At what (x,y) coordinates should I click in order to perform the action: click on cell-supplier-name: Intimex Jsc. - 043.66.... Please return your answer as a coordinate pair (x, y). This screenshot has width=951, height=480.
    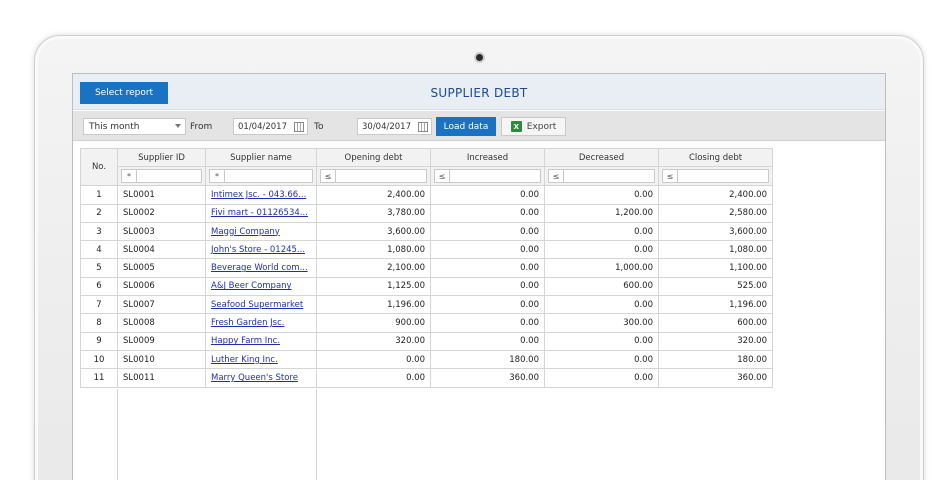
    Looking at the image, I should click on (261, 195).